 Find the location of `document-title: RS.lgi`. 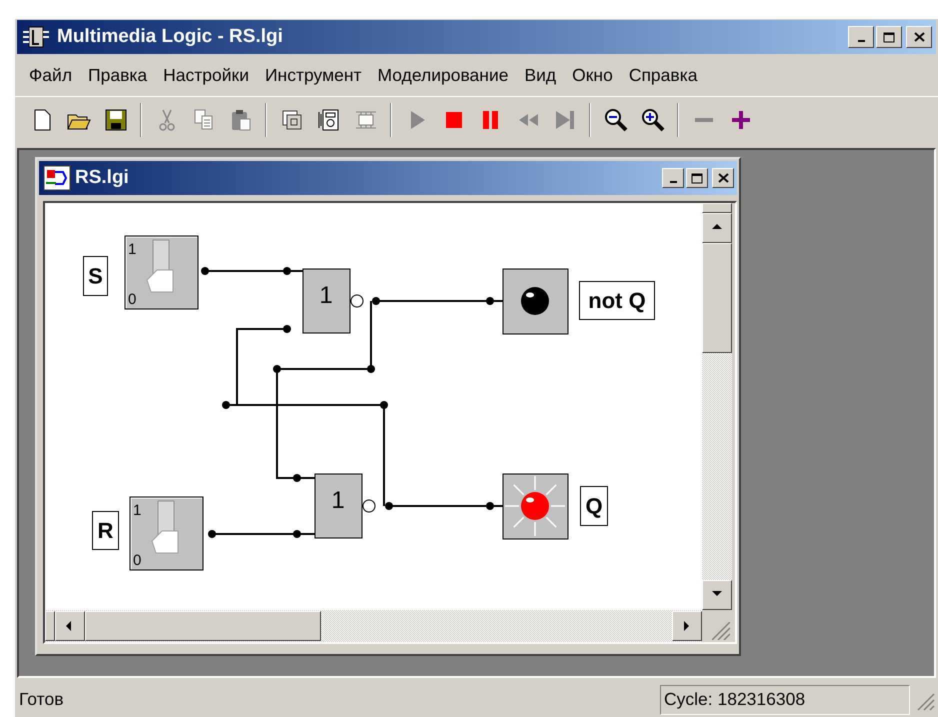

document-title: RS.lgi is located at coordinates (102, 178).